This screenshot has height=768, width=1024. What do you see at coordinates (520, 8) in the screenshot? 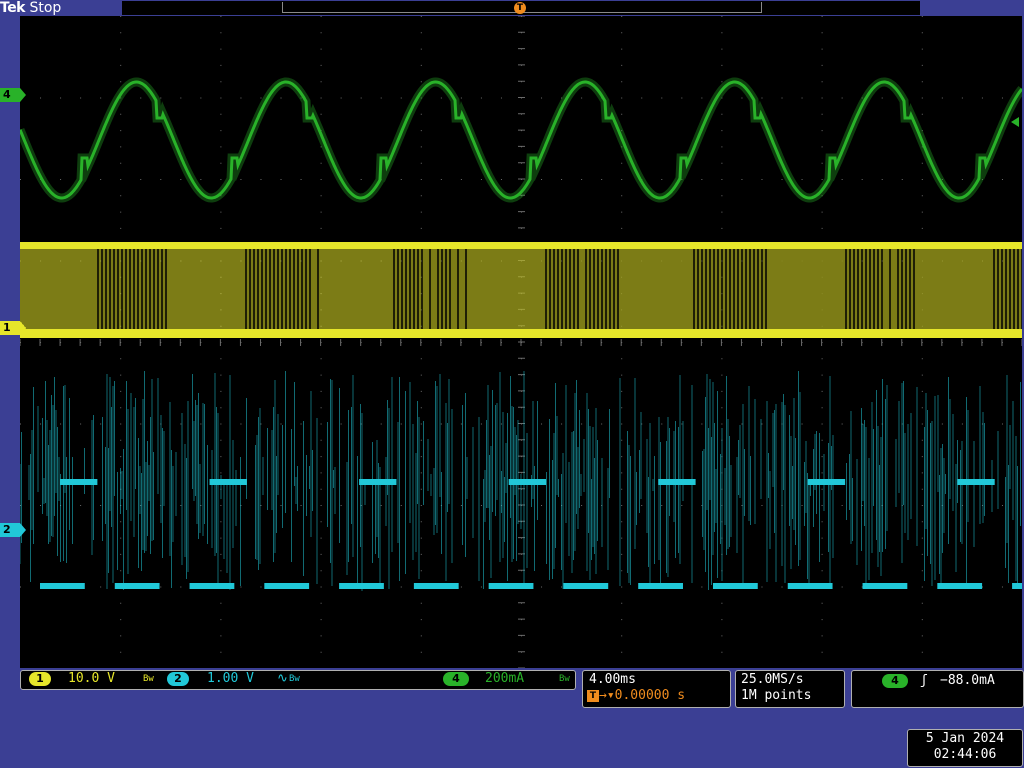
I see `trigger-position-top-icon: T` at bounding box center [520, 8].